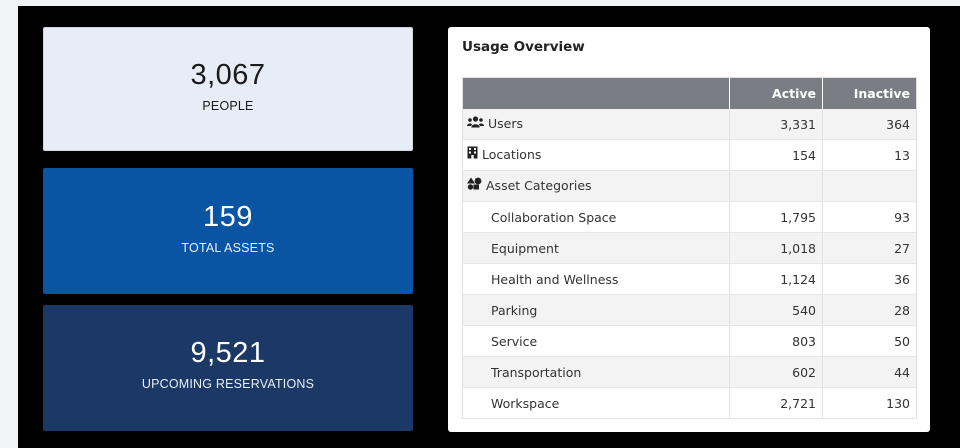 The height and width of the screenshot is (448, 960). What do you see at coordinates (869, 93) in the screenshot?
I see `inactive-column-header: Inactive` at bounding box center [869, 93].